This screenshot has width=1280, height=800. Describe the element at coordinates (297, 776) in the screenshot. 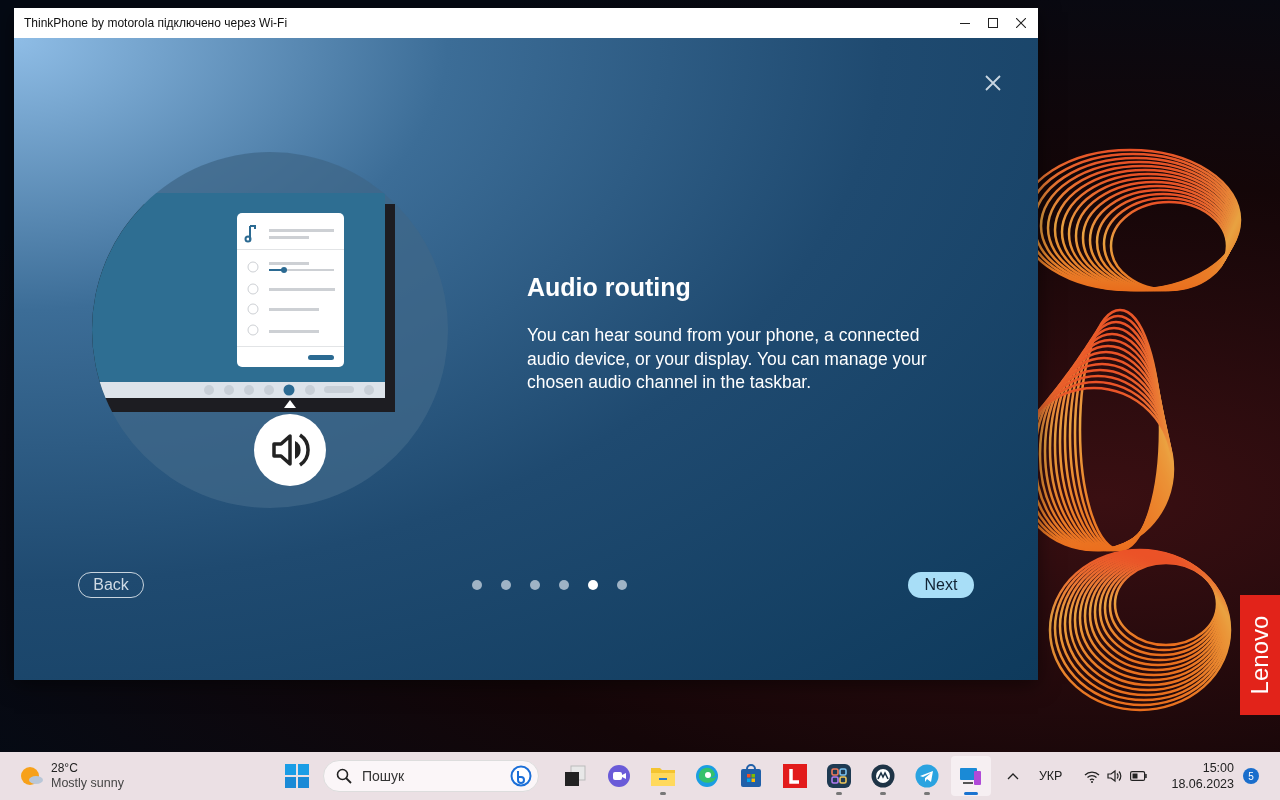

I see `windows-start-icon` at that location.